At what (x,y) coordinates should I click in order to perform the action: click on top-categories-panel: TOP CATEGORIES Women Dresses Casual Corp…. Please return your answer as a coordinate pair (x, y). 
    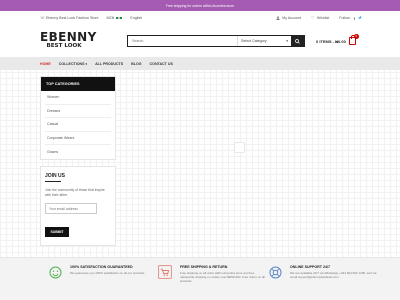
    Looking at the image, I should click on (78, 118).